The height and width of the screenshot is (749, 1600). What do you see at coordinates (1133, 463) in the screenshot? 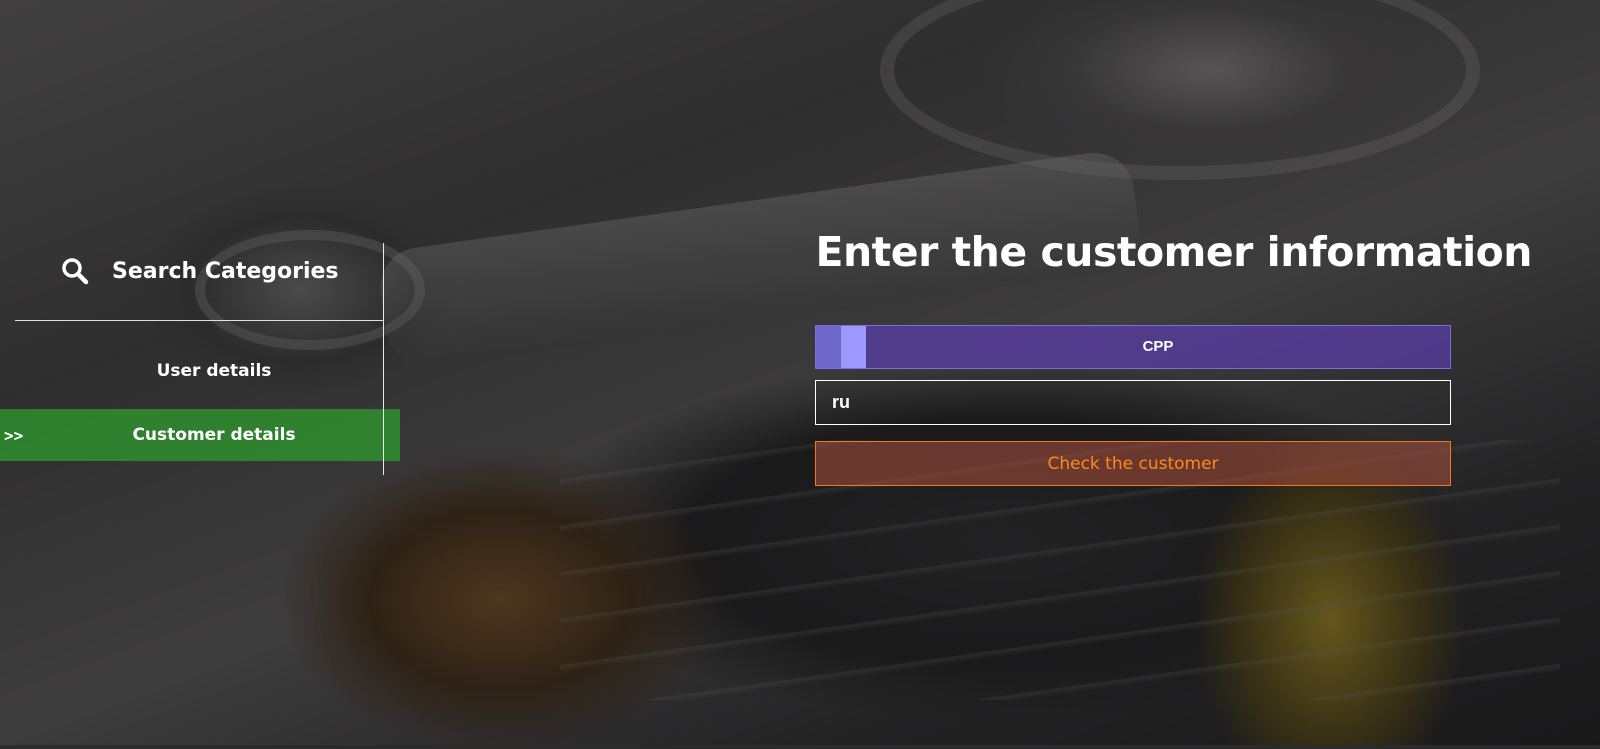
I see `check-customer-button: Check the customer` at bounding box center [1133, 463].